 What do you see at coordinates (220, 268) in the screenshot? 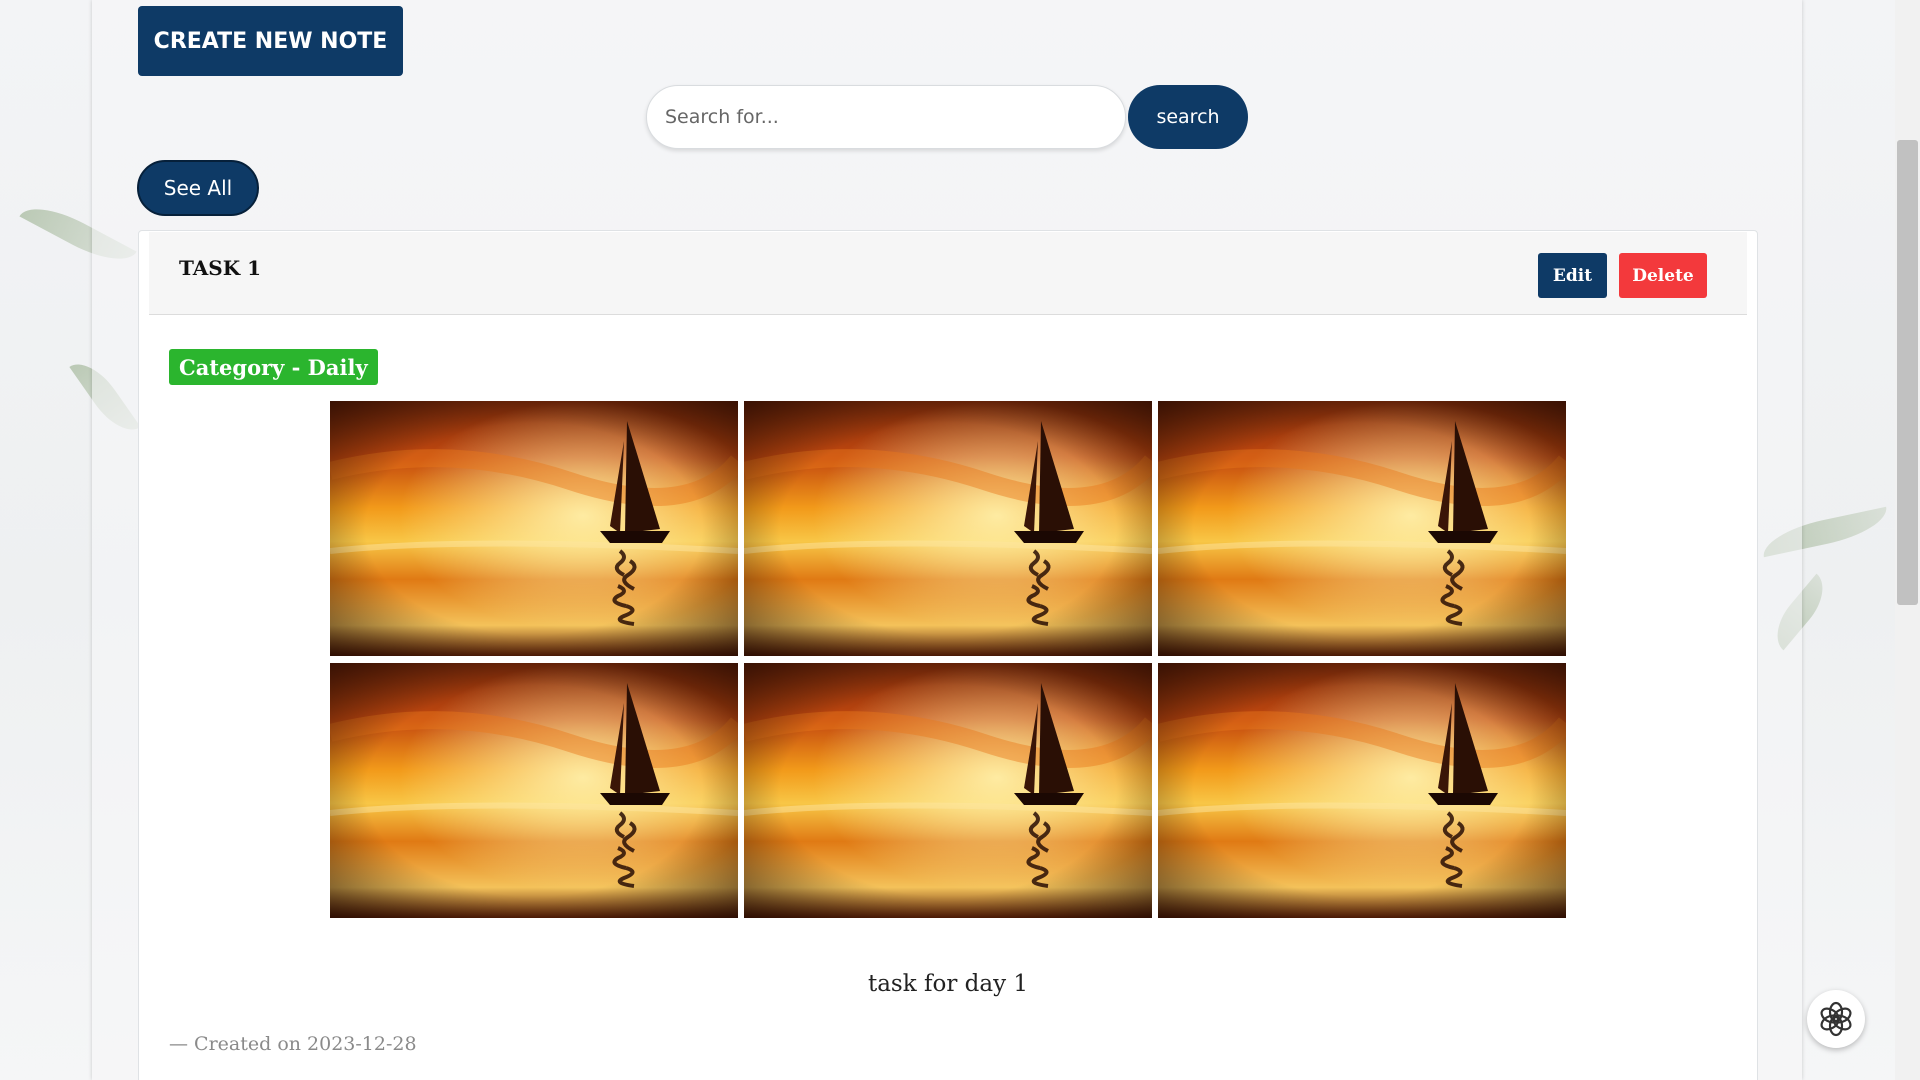
I see `note-title: TASK 1` at bounding box center [220, 268].